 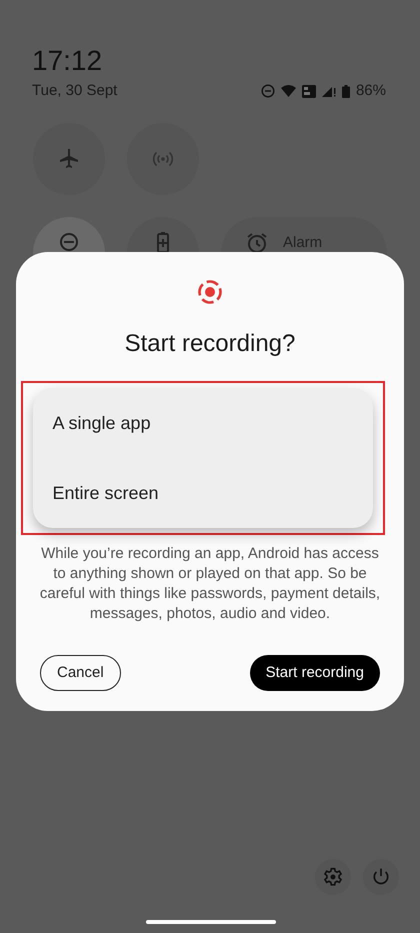 What do you see at coordinates (211, 922) in the screenshot?
I see `navigation-handle` at bounding box center [211, 922].